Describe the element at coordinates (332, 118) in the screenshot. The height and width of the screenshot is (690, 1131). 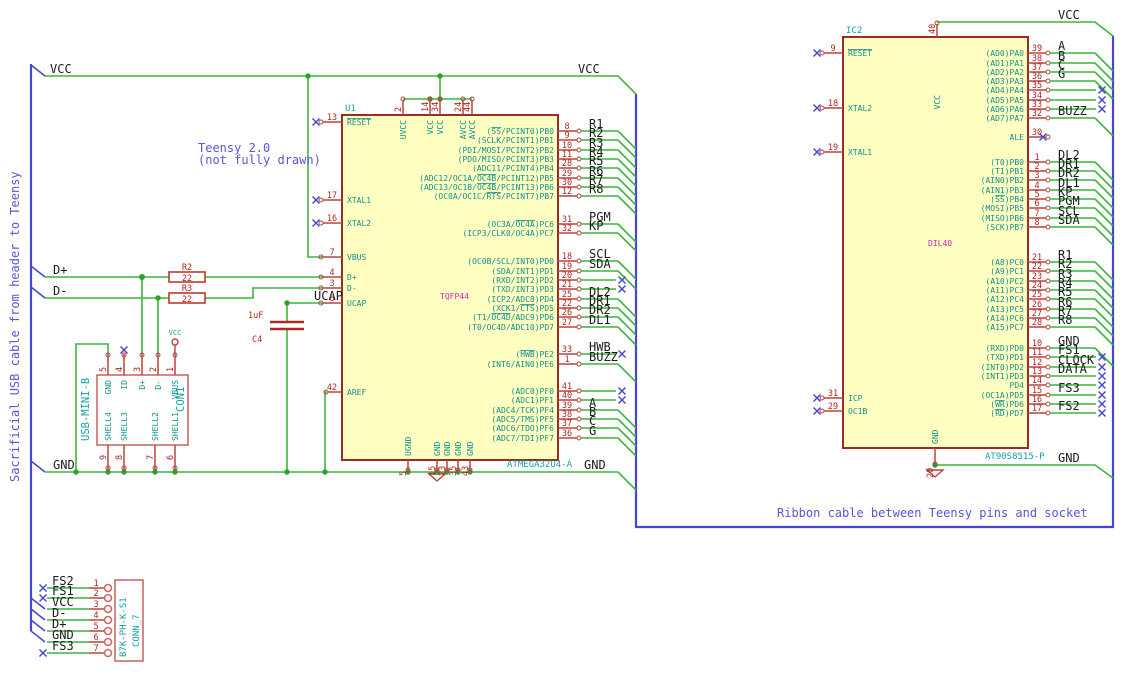
I see `pin-number: 13` at that location.